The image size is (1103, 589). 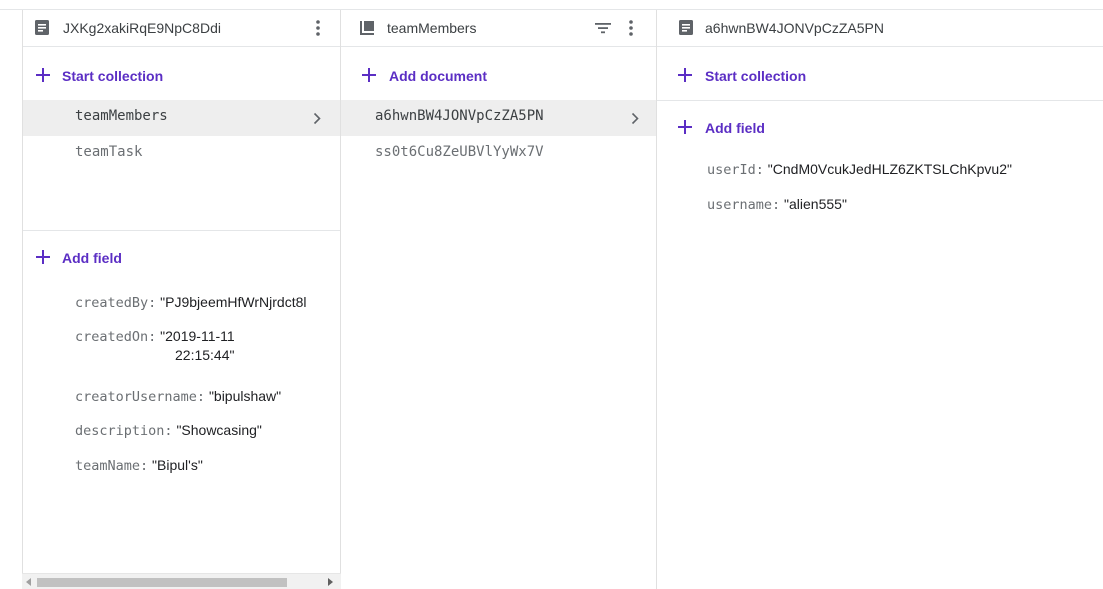 What do you see at coordinates (889, 169) in the screenshot?
I see `field-value: "CndM0VcukJedHLZ6ZKTSLChKpvu2"` at bounding box center [889, 169].